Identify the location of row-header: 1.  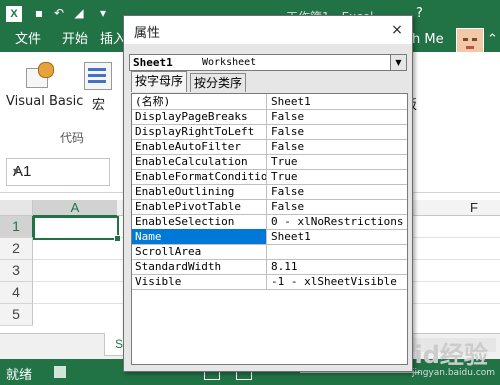
(17, 227).